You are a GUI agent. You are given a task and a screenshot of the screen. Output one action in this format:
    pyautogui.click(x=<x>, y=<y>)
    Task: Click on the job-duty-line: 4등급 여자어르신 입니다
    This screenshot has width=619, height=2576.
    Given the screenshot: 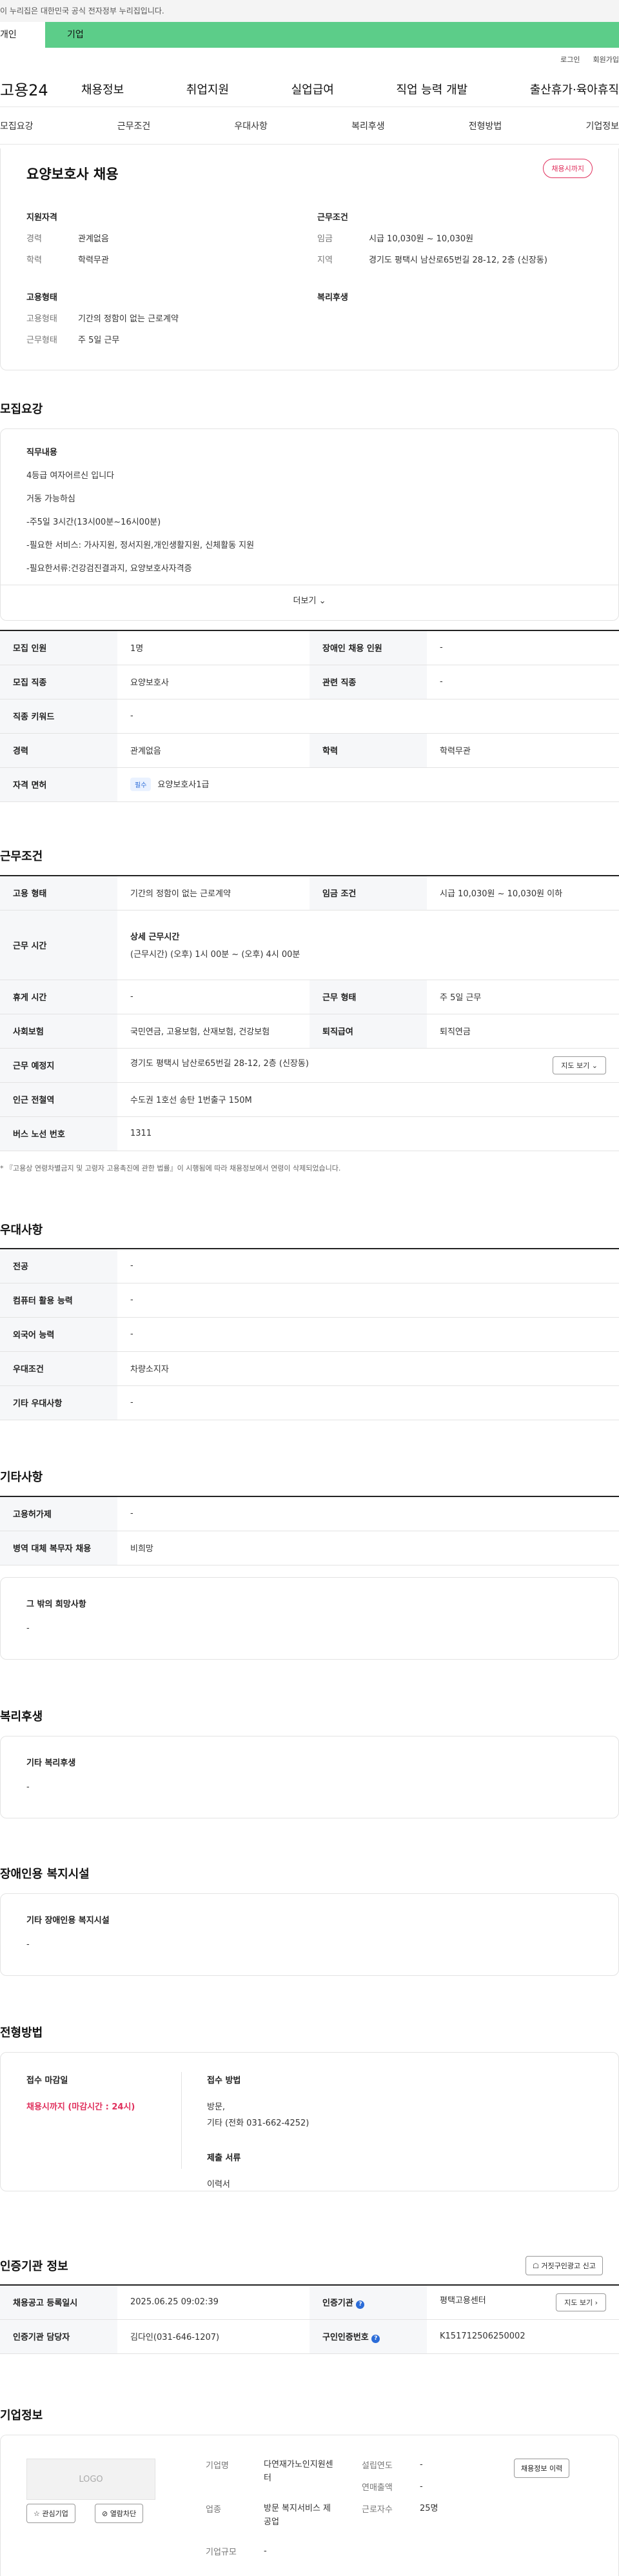 What is the action you would take?
    pyautogui.click(x=70, y=476)
    